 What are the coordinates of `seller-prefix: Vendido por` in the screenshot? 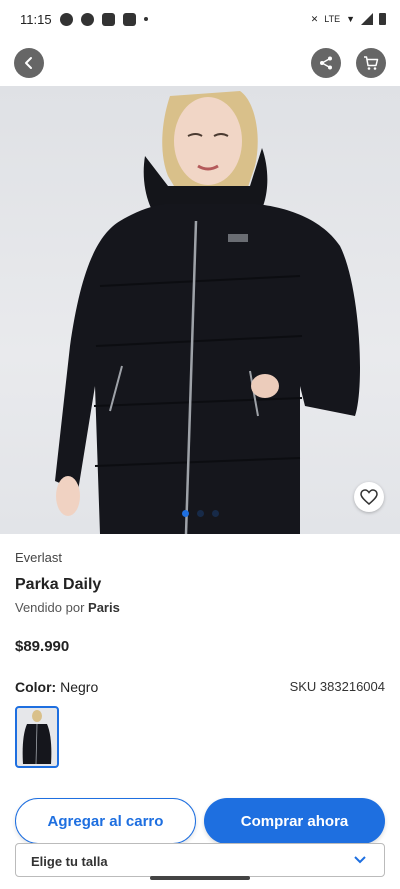 It's located at (50, 607).